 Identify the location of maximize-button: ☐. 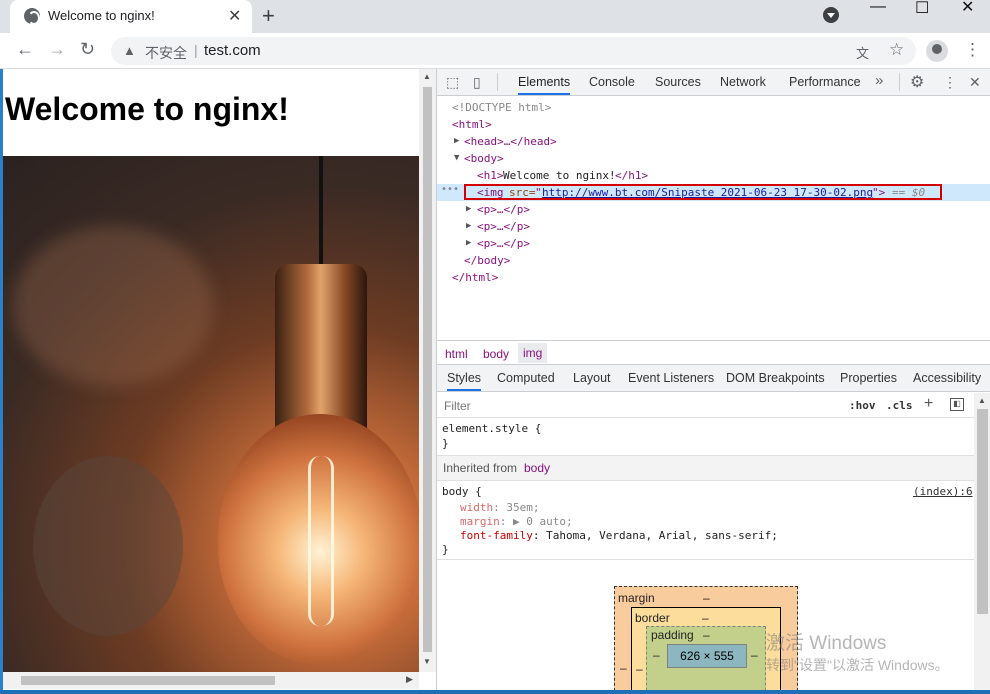
(922, 9).